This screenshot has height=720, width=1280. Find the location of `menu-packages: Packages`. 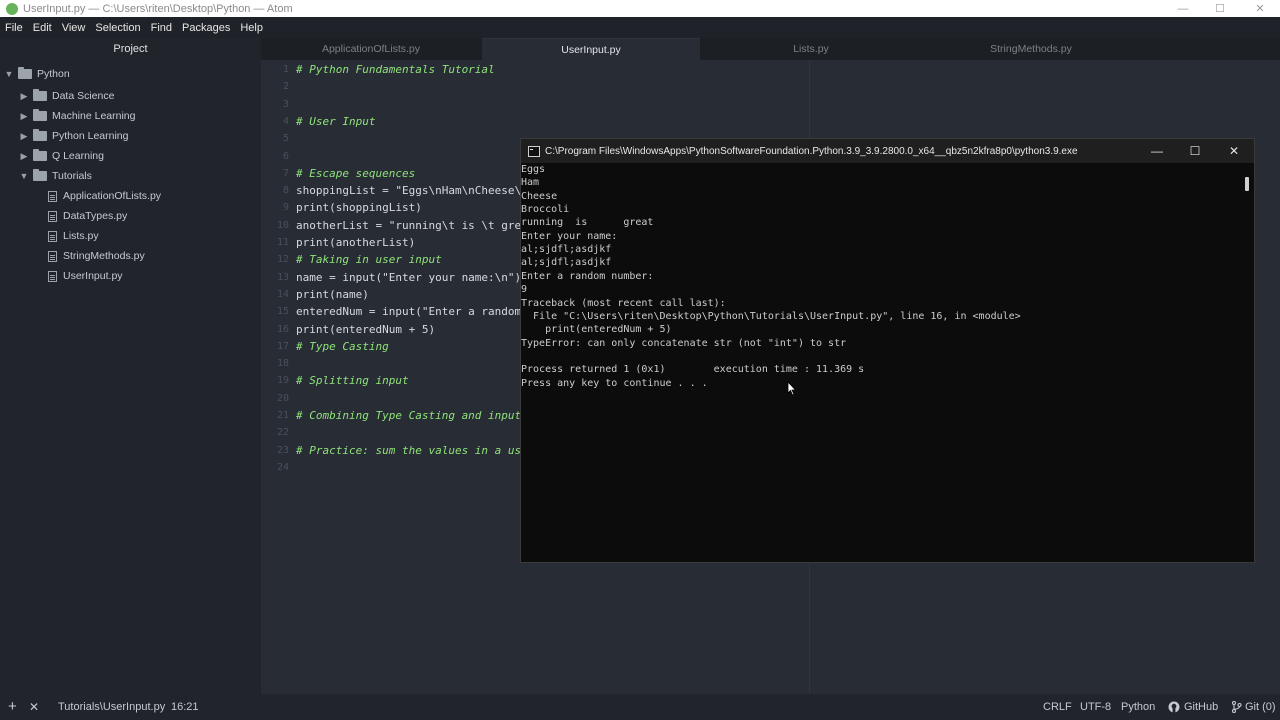

menu-packages: Packages is located at coordinates (206, 28).